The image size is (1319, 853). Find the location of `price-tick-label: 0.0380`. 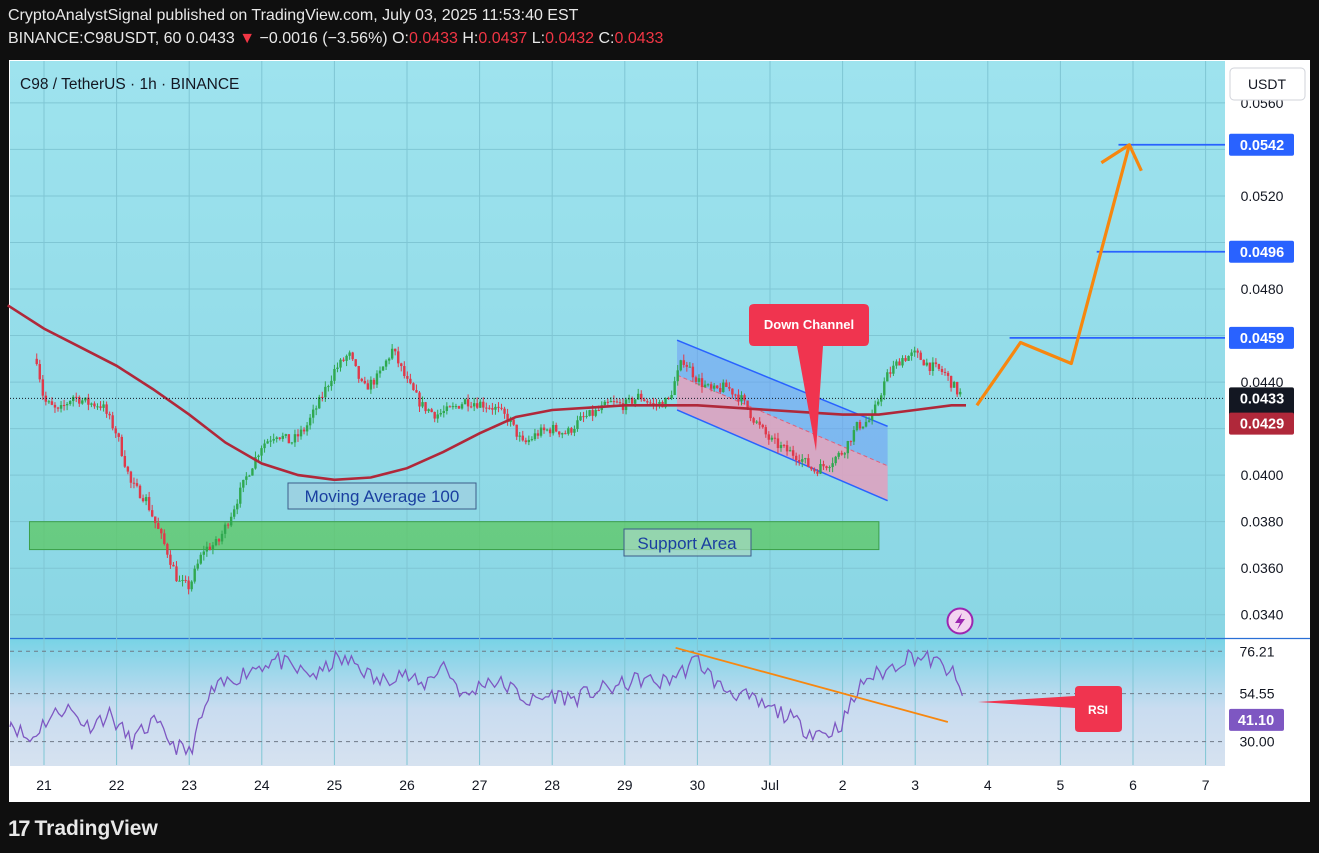

price-tick-label: 0.0380 is located at coordinates (1262, 522).